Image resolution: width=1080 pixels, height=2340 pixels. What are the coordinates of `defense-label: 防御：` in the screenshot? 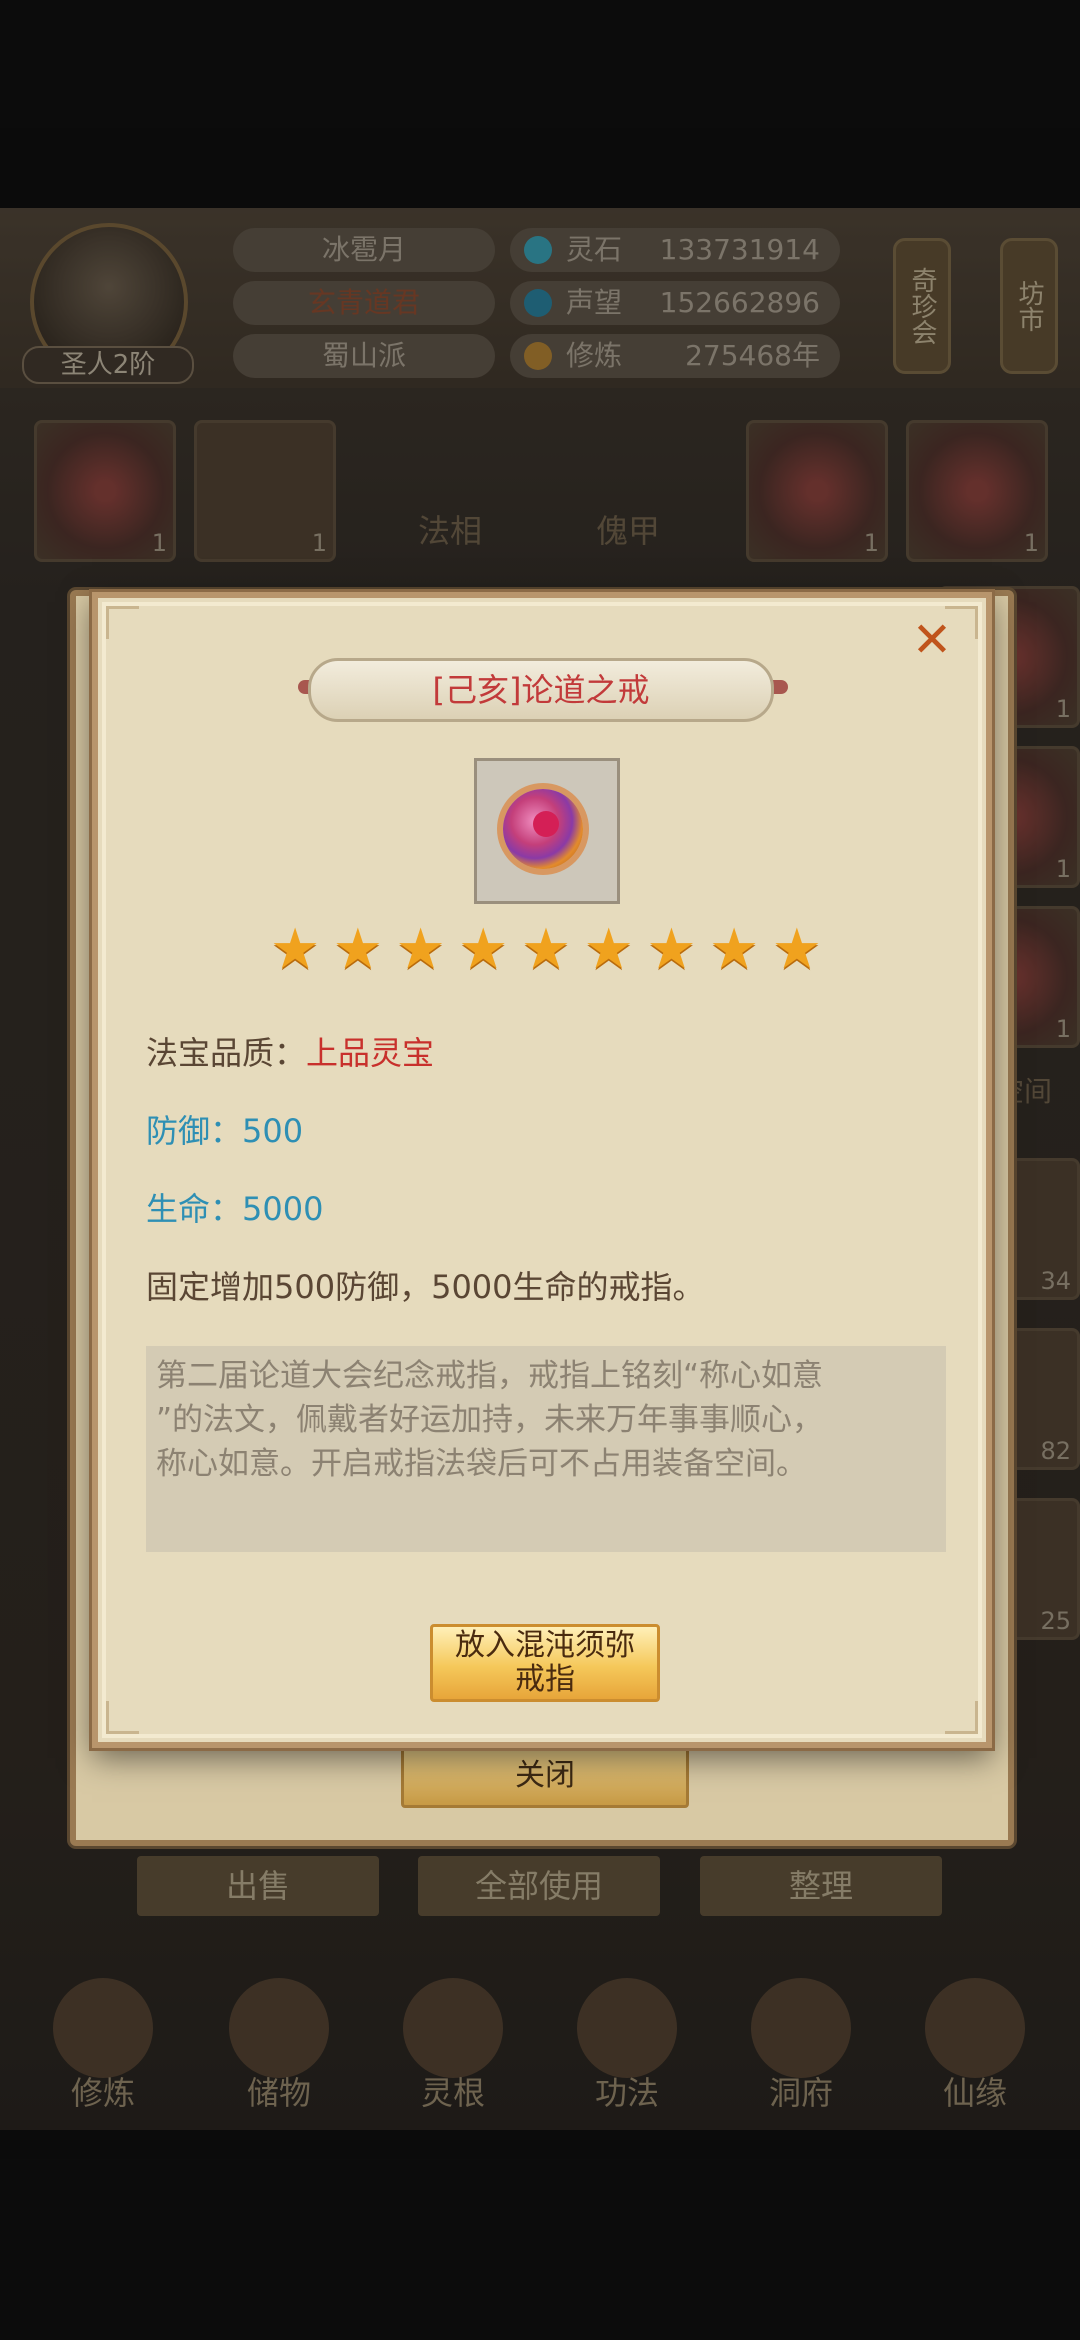 It's located at (194, 1131).